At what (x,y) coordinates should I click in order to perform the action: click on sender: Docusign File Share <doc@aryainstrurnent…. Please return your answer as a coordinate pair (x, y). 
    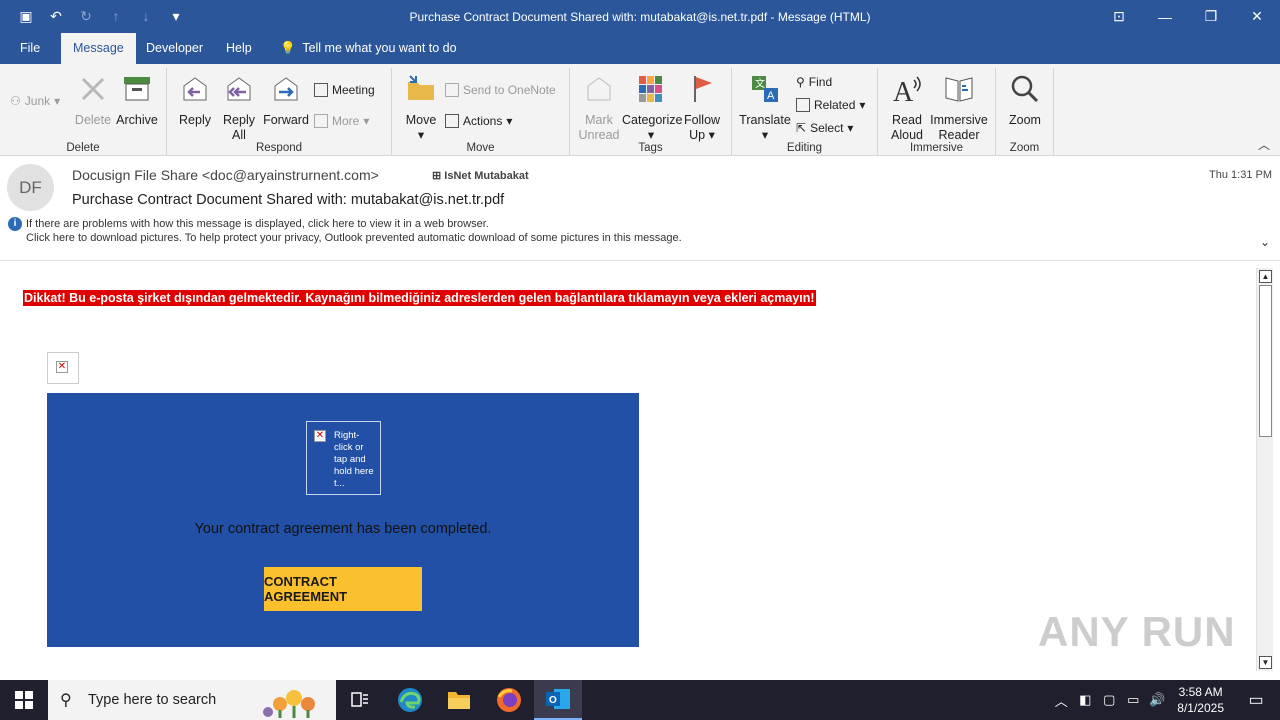
    Looking at the image, I should click on (225, 175).